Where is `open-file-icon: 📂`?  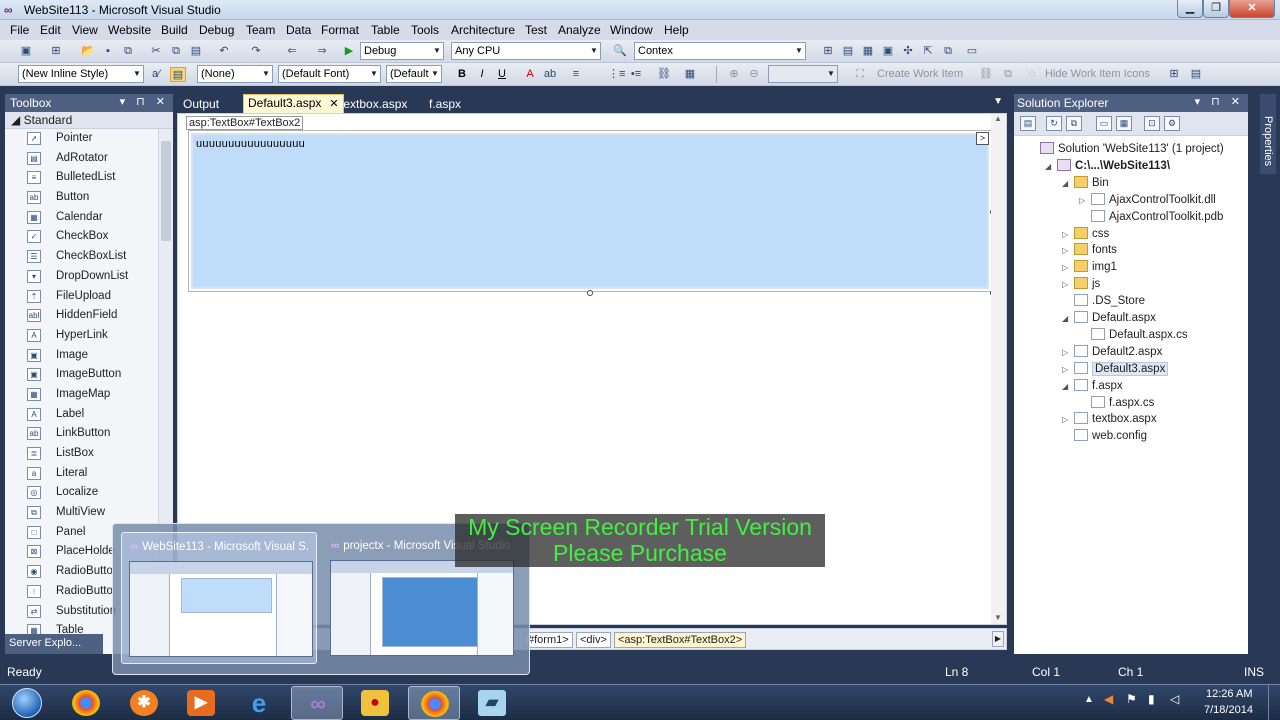 open-file-icon: 📂 is located at coordinates (88, 51).